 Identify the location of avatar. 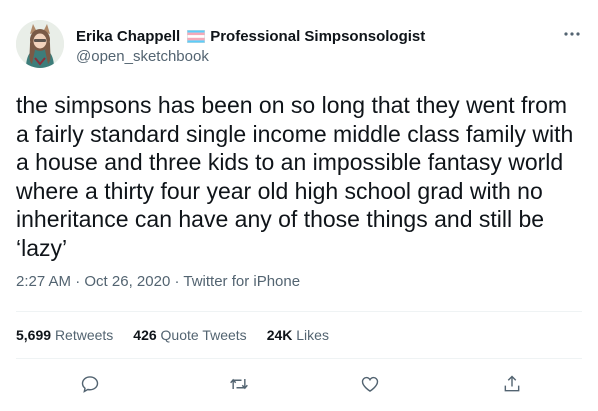
(40, 44).